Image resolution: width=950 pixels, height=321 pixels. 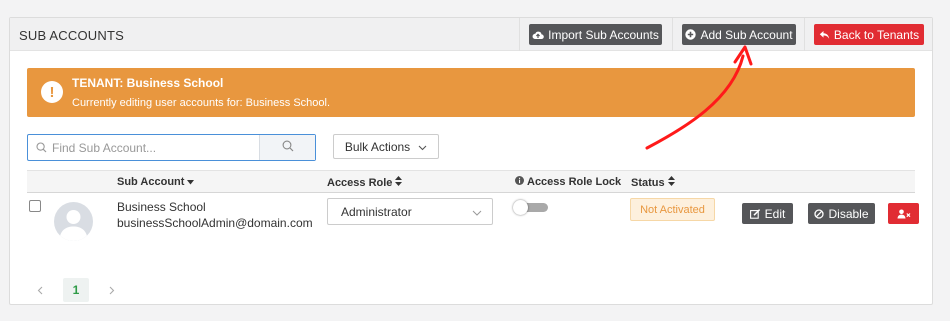 I want to click on back-to-tenants-button: Back to Tenants, so click(x=869, y=34).